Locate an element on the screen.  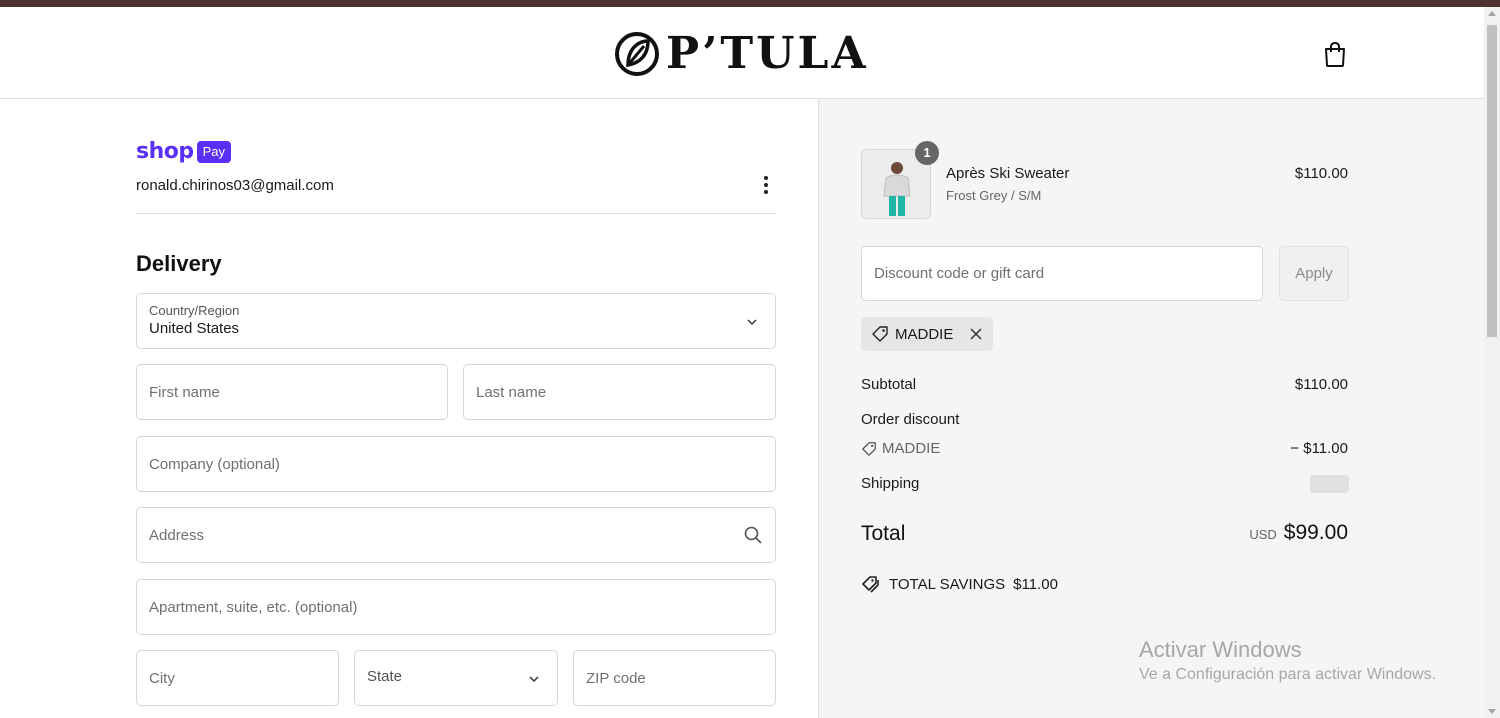
total-label: Total is located at coordinates (883, 533).